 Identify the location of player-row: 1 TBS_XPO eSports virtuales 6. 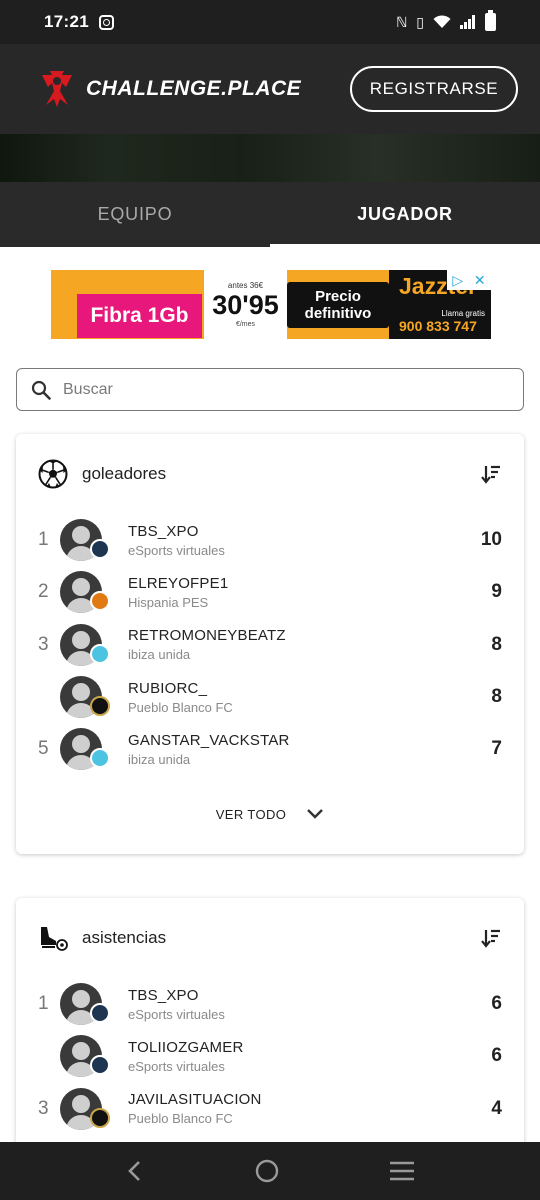
(270, 1004).